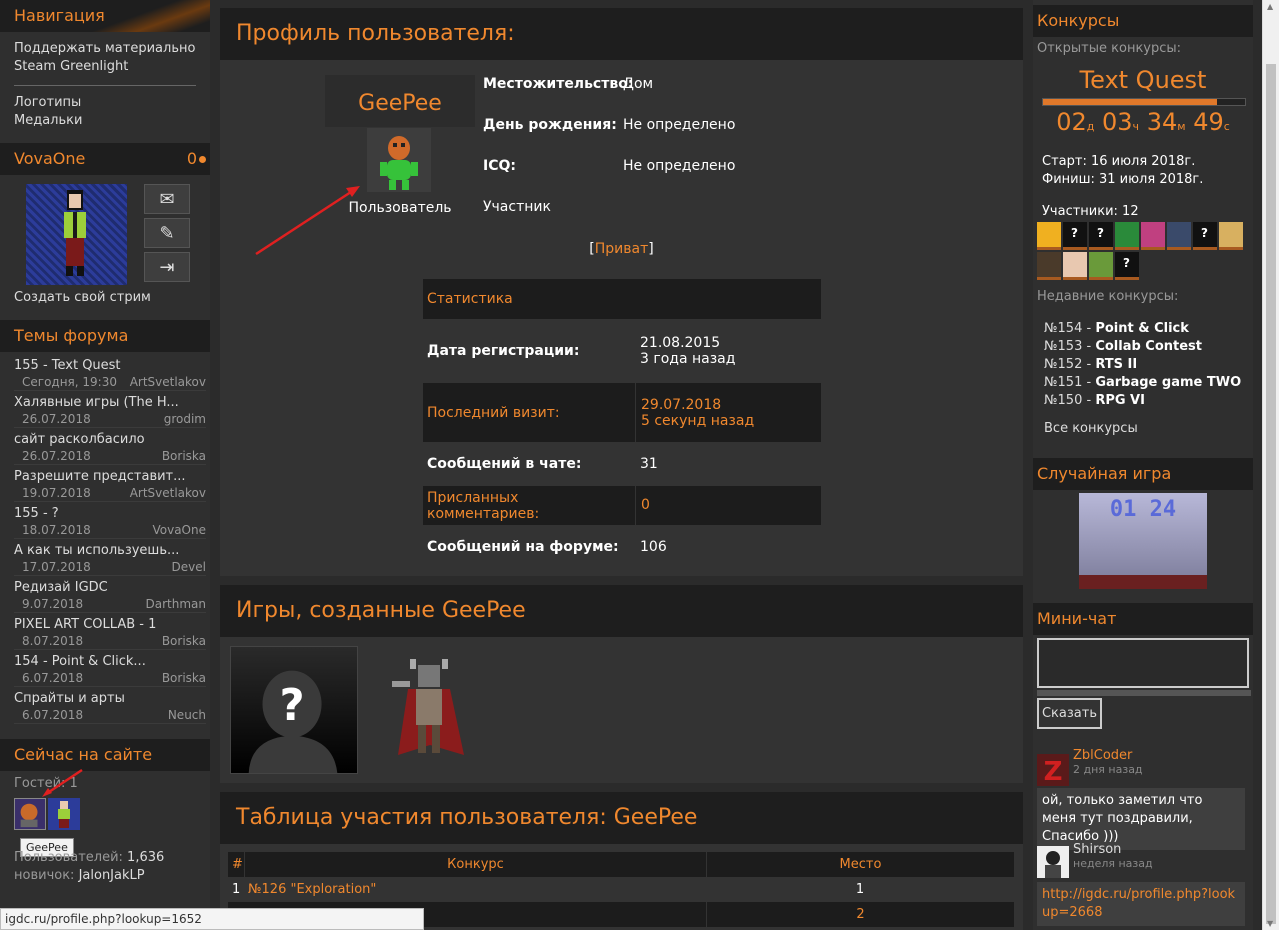 The width and height of the screenshot is (1279, 930). Describe the element at coordinates (110, 366) in the screenshot. I see `topic-title: 155 - Text Quest` at that location.